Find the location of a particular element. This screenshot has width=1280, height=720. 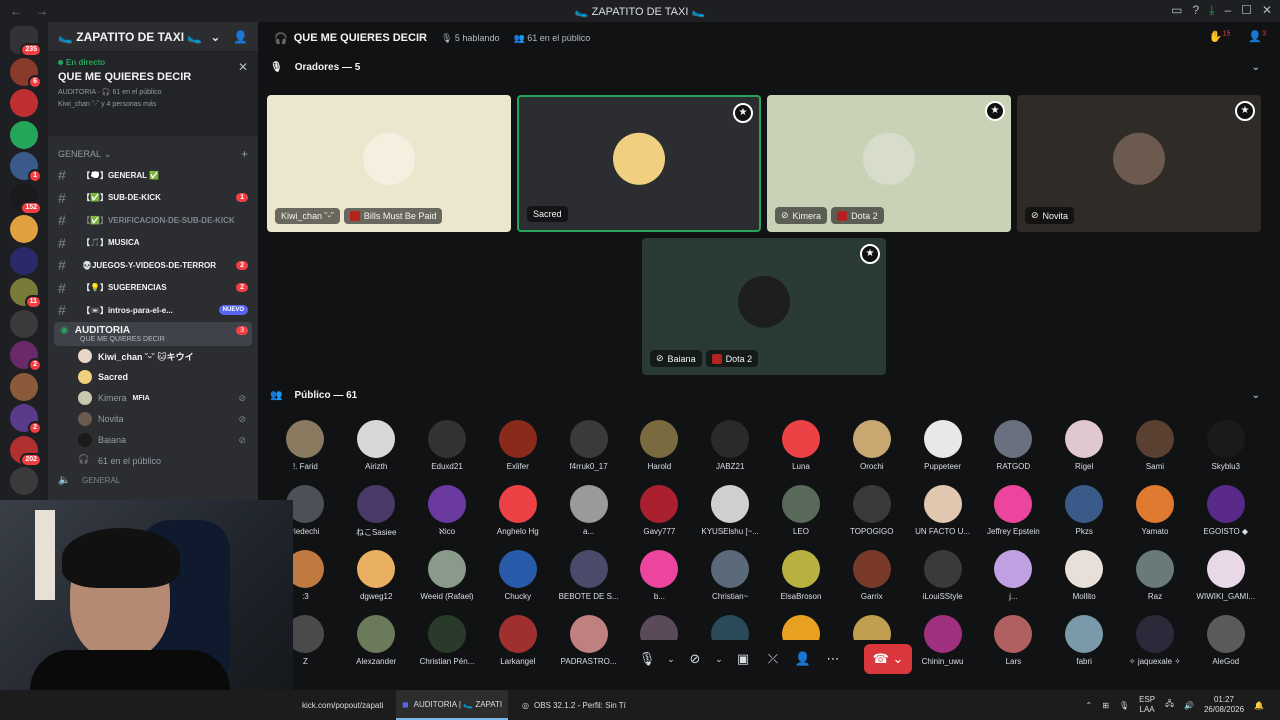

audience-member: TOPOGIGO is located at coordinates (871, 513).